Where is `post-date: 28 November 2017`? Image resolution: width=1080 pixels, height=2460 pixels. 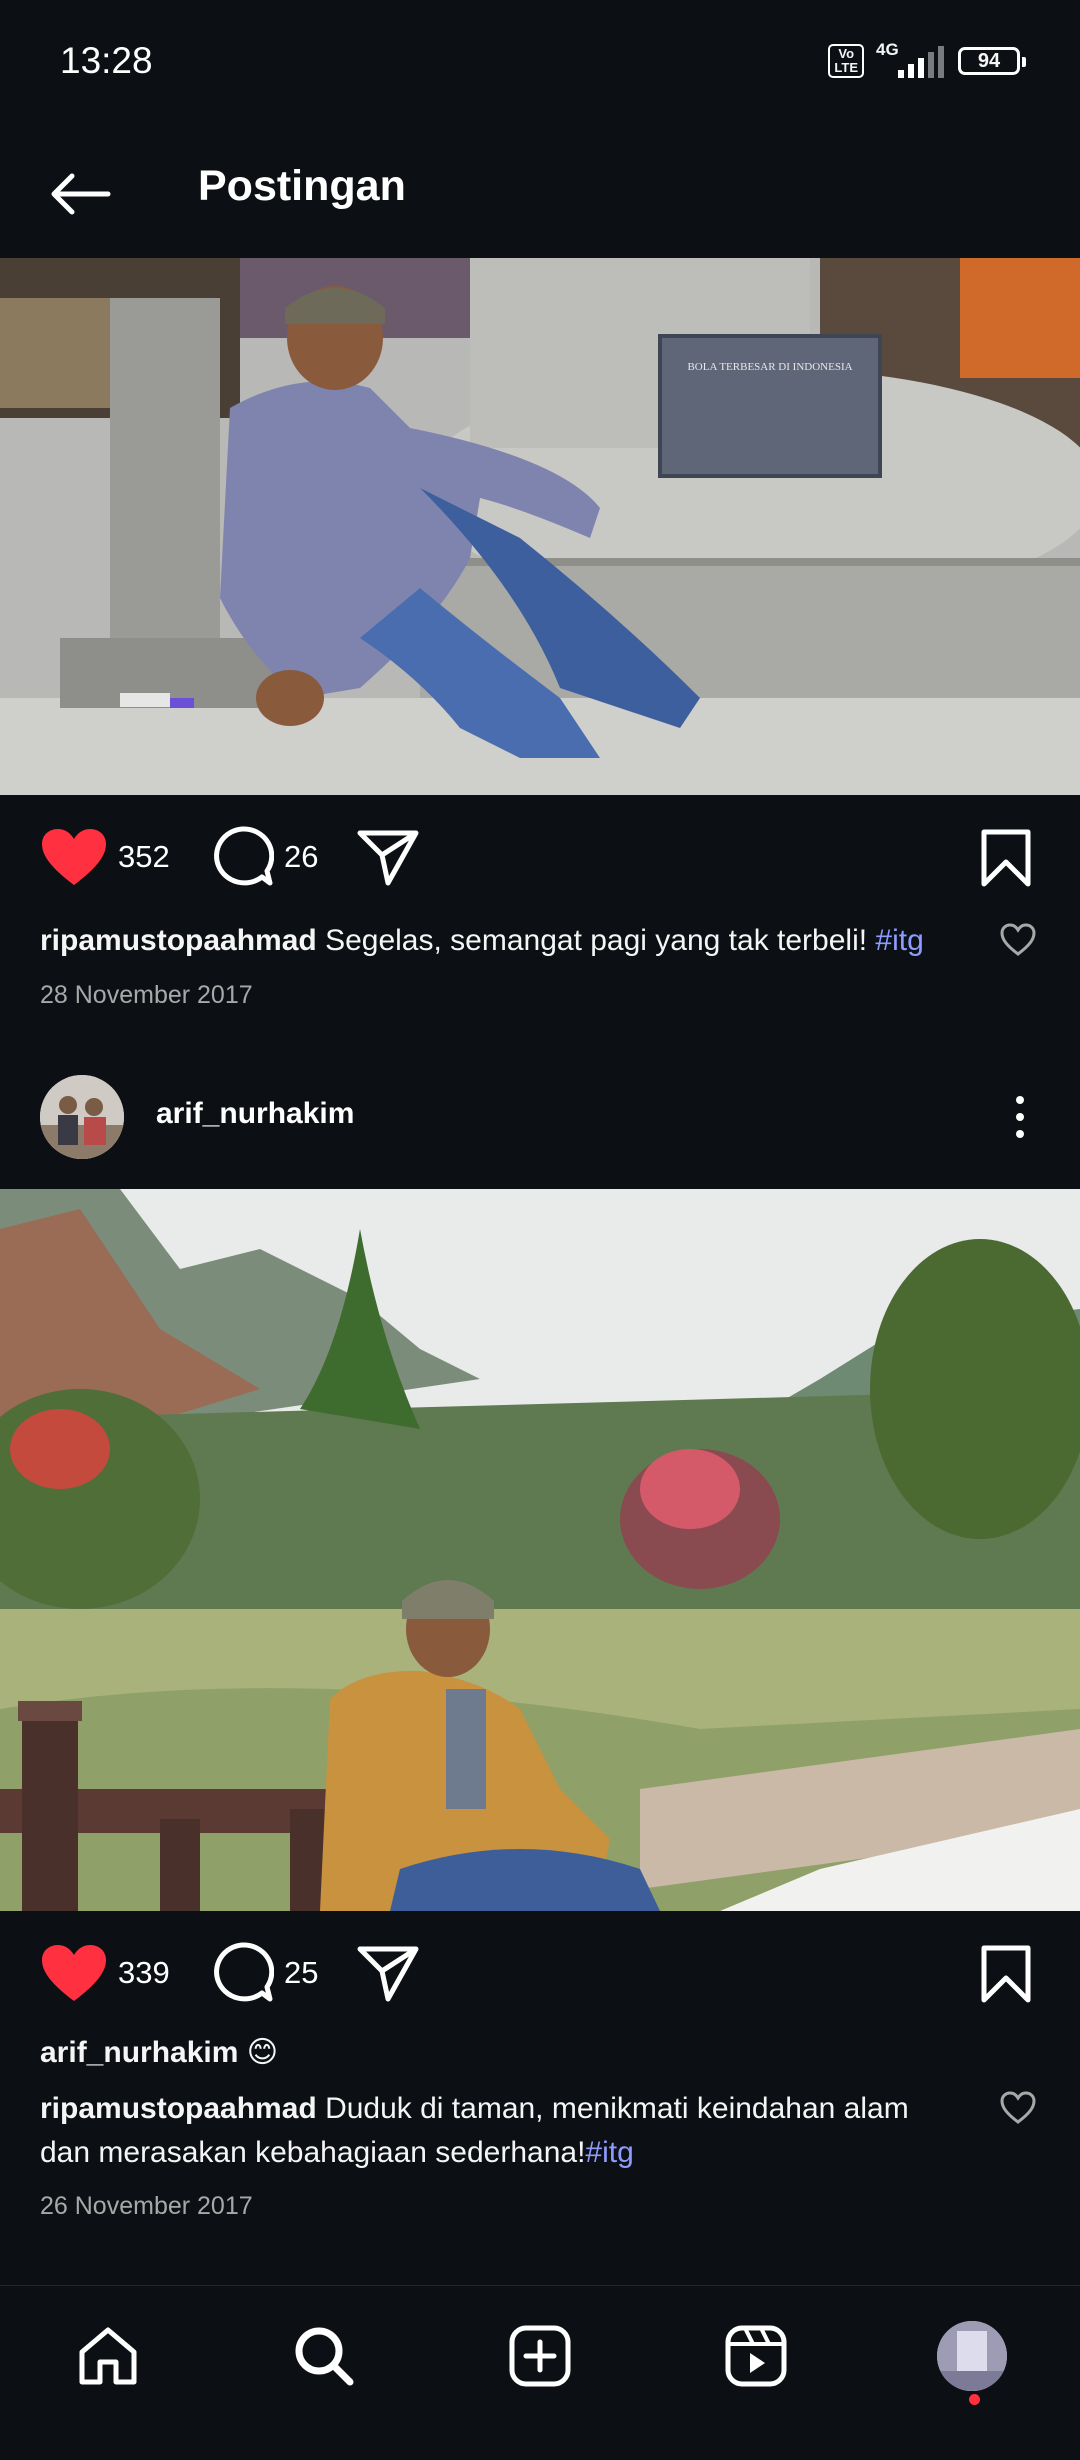 post-date: 28 November 2017 is located at coordinates (146, 995).